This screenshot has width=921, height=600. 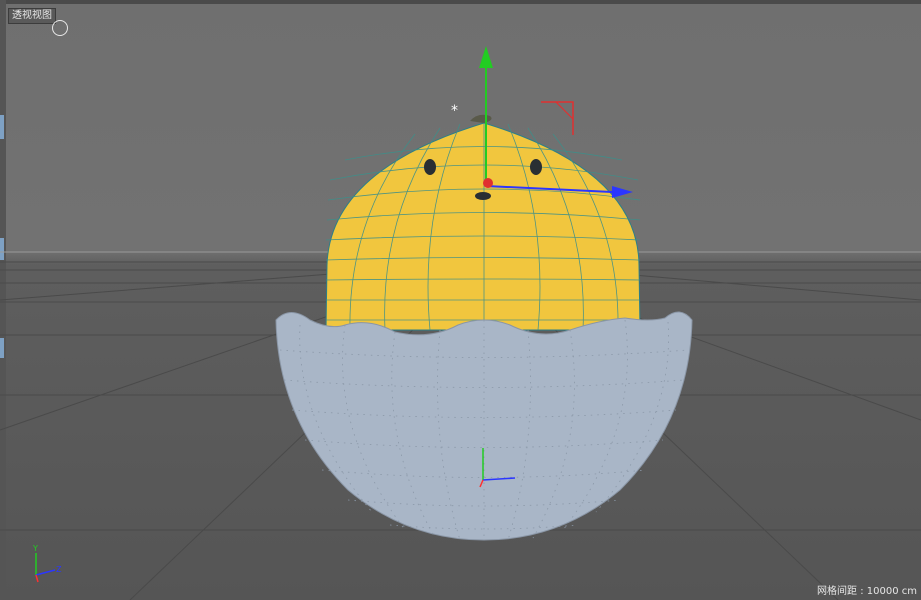 What do you see at coordinates (867, 591) in the screenshot?
I see `grid-spacing-readout: 网格间距 : 10000 cm` at bounding box center [867, 591].